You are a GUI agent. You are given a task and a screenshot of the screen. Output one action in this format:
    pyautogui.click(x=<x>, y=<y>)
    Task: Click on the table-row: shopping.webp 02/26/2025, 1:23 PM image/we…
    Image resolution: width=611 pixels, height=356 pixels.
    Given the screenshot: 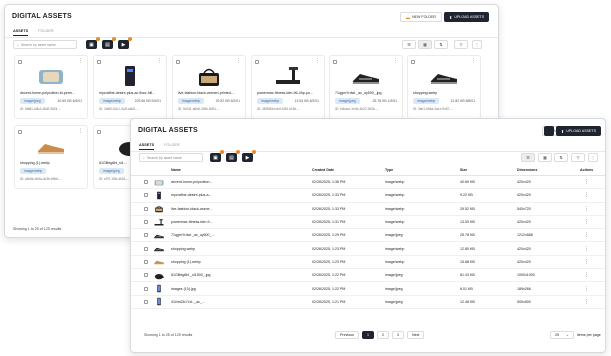 What is the action you would take?
    pyautogui.click(x=368, y=248)
    